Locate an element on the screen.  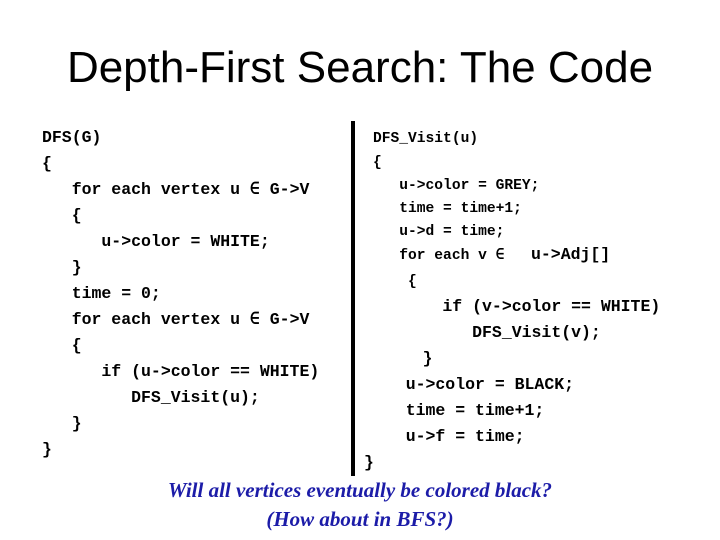
code-line: for each v ∈ is located at coordinates (443, 256).